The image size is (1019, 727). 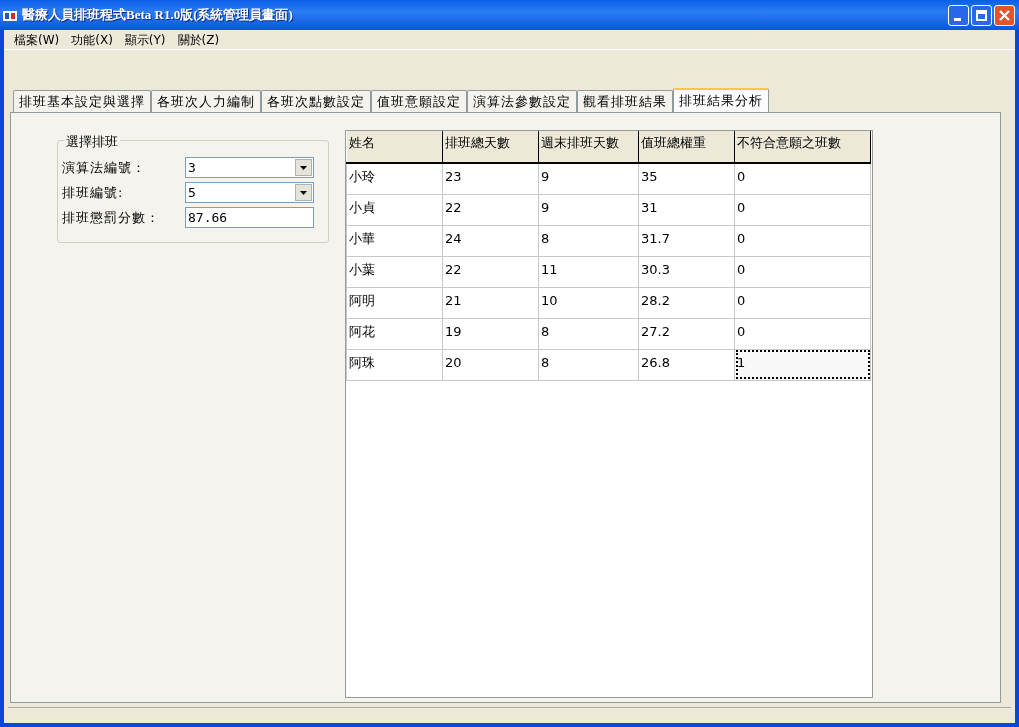 What do you see at coordinates (686, 271) in the screenshot?
I see `table-cell: 30.3` at bounding box center [686, 271].